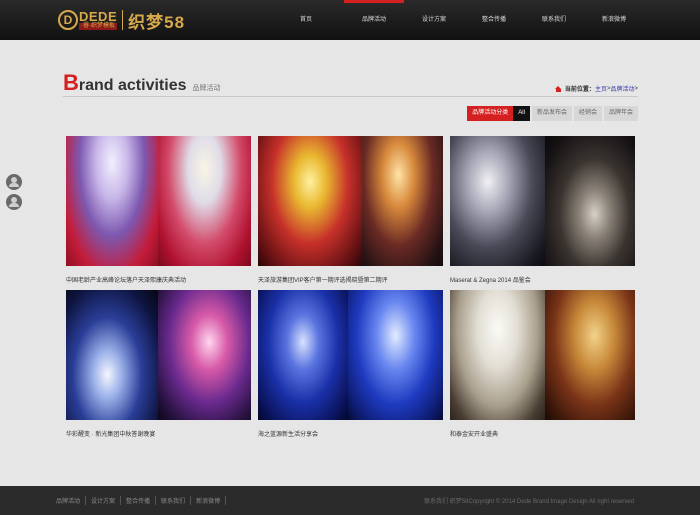  I want to click on footer-link-design: 设计方案, so click(104, 500).